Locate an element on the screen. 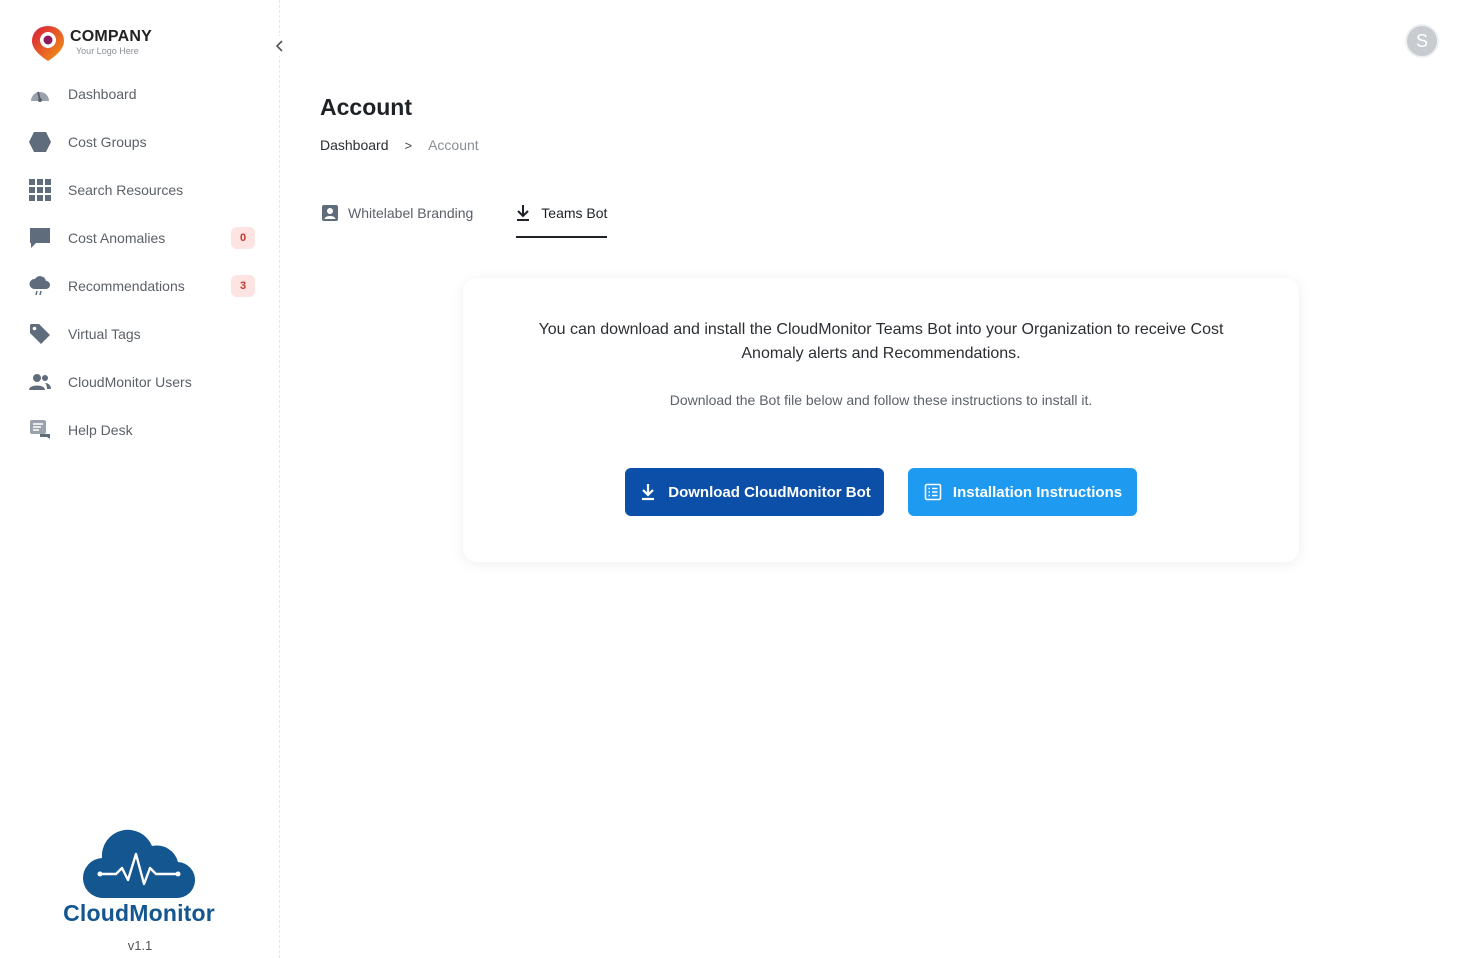 Image resolution: width=1482 pixels, height=958 pixels. tab-whitelabel-branding: Whitelabel Branding is located at coordinates (396, 218).